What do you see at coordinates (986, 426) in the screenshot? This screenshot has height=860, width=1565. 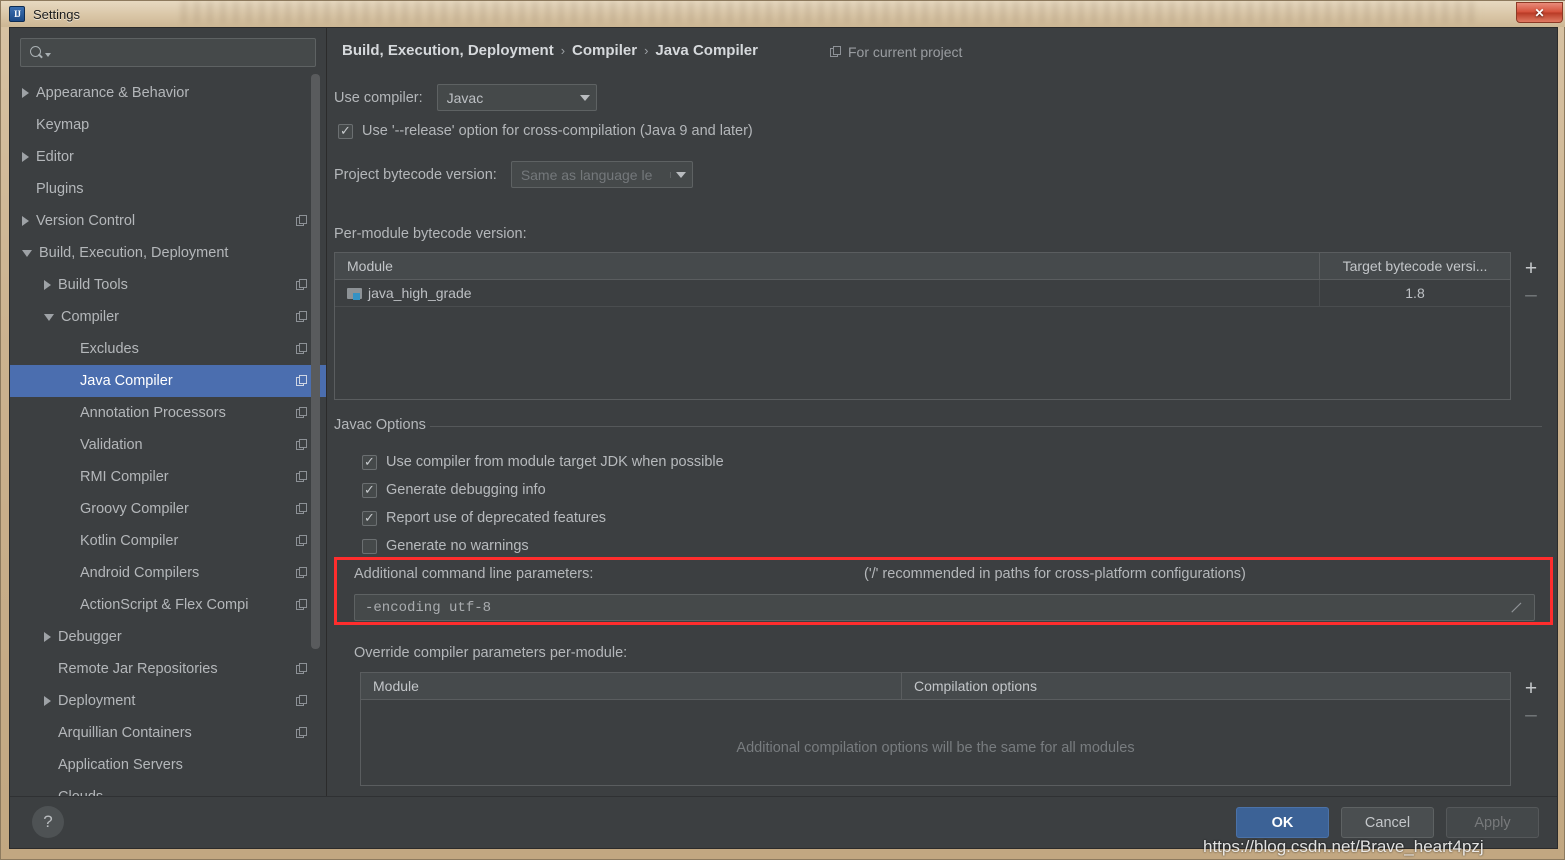 I see `group-divider` at bounding box center [986, 426].